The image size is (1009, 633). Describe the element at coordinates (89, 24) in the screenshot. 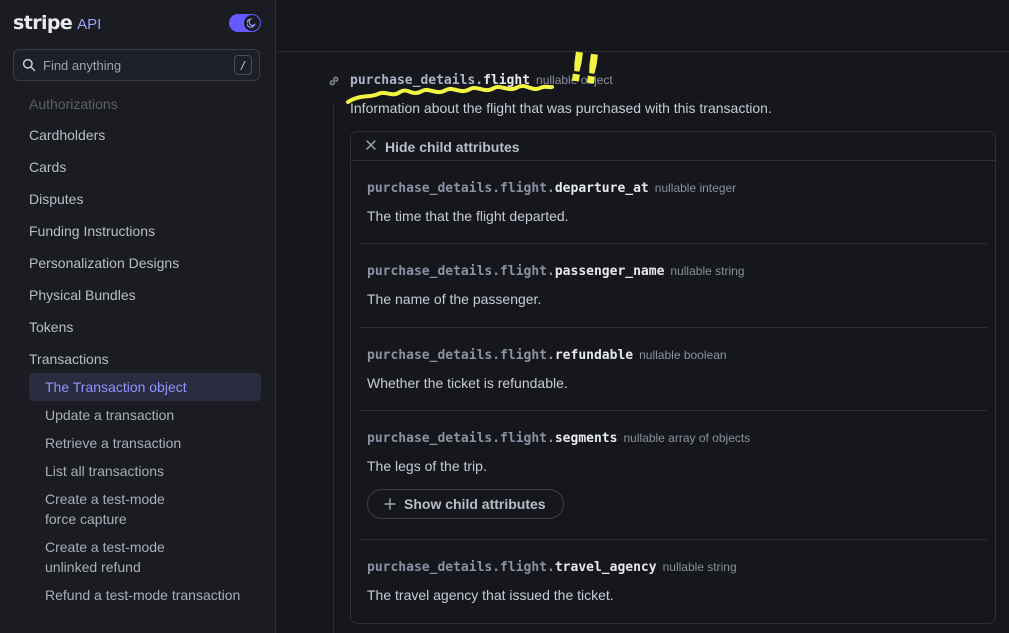

I see `api-label: API` at that location.